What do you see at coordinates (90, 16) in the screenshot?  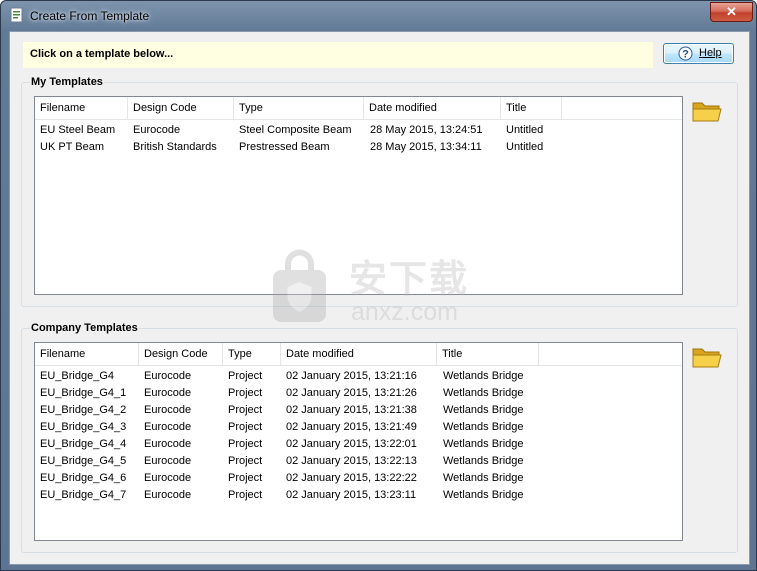 I see `window-title: Create From Template` at bounding box center [90, 16].